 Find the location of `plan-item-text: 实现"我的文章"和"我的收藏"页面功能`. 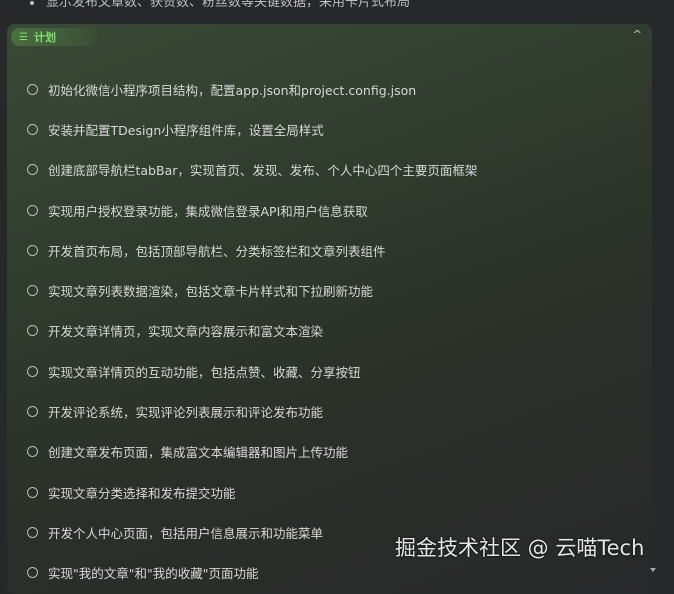

plan-item-text: 实现"我的文章"和"我的收藏"页面功能 is located at coordinates (153, 574).